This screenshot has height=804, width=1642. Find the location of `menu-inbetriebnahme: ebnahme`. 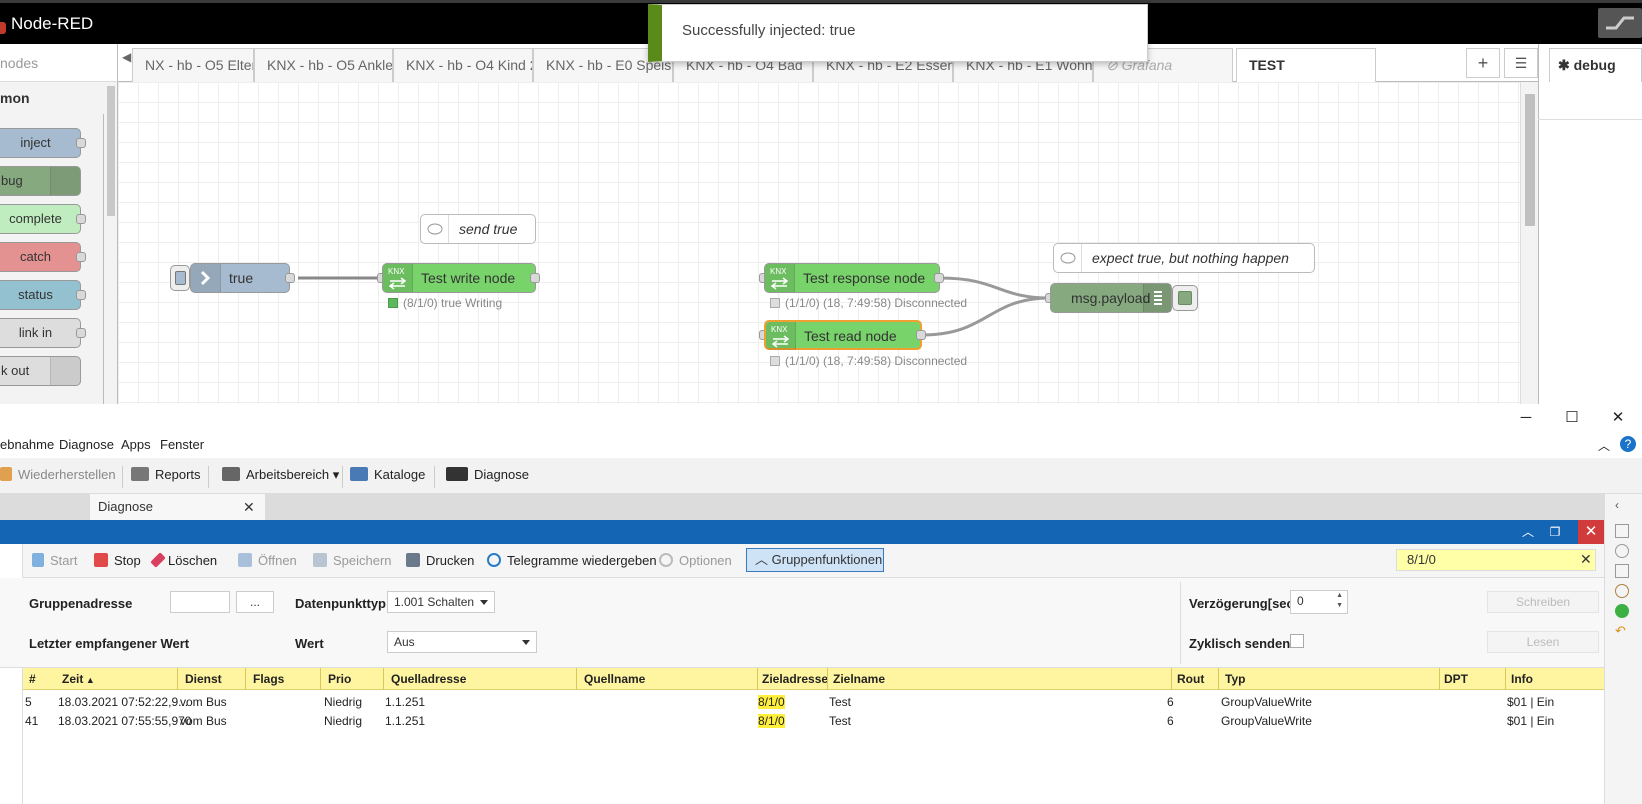

menu-inbetriebnahme: ebnahme is located at coordinates (27, 444).